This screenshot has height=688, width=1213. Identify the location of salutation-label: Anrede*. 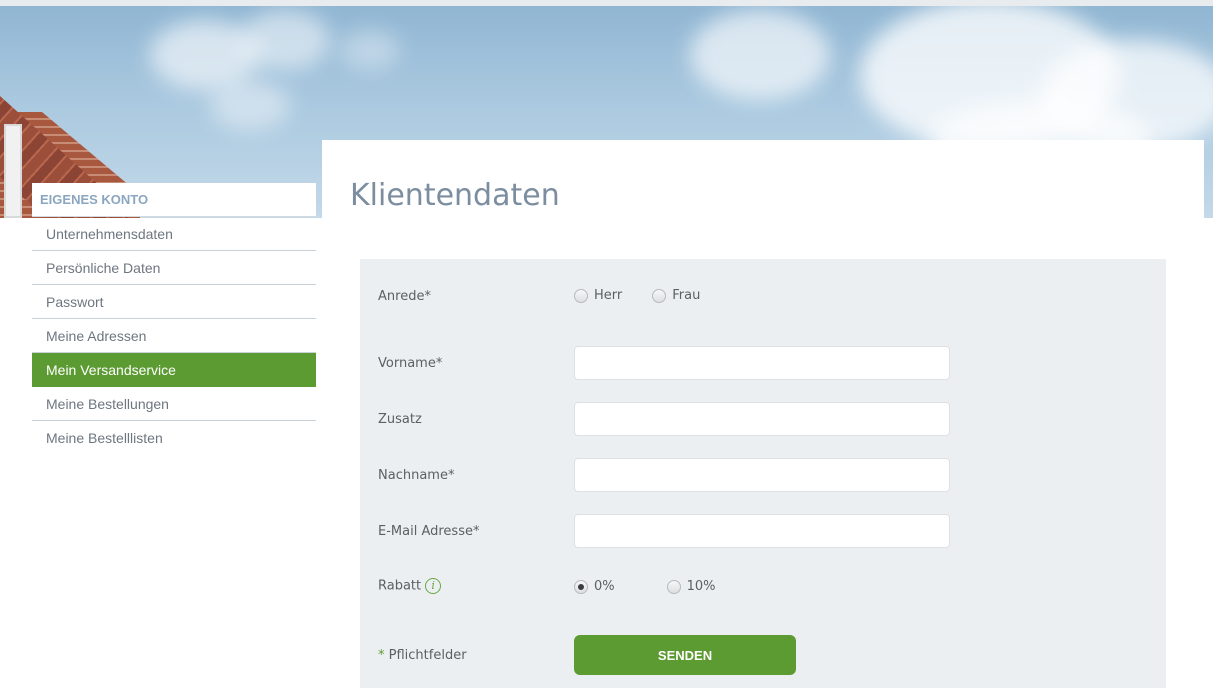
(404, 296).